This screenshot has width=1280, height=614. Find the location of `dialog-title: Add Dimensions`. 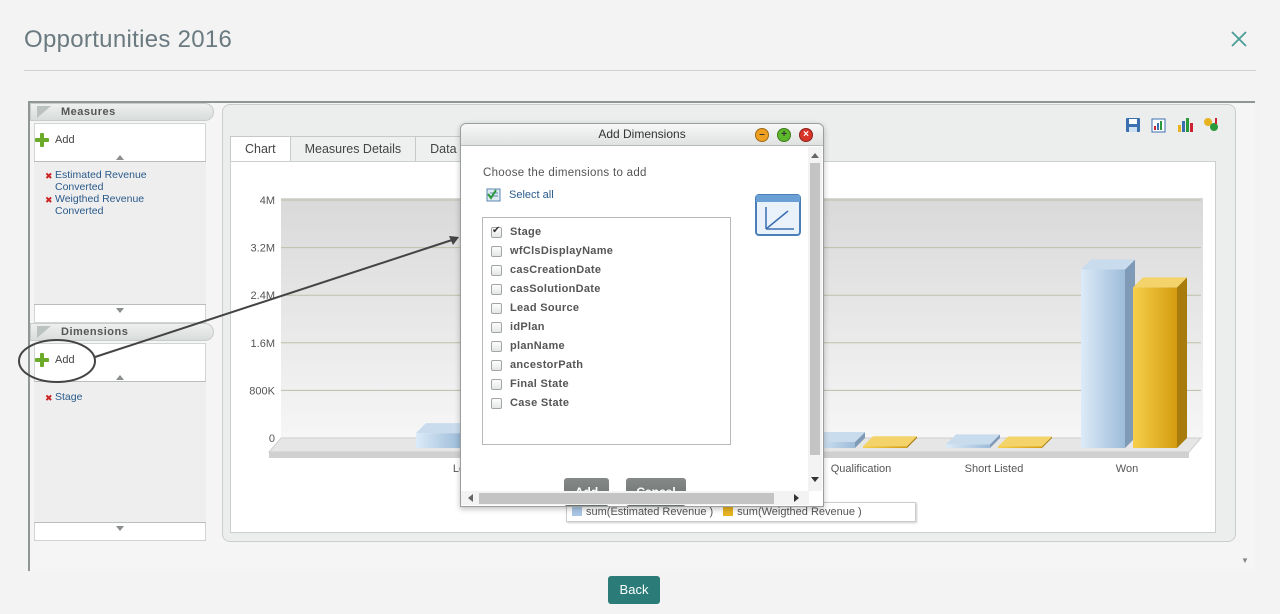

dialog-title: Add Dimensions is located at coordinates (642, 134).